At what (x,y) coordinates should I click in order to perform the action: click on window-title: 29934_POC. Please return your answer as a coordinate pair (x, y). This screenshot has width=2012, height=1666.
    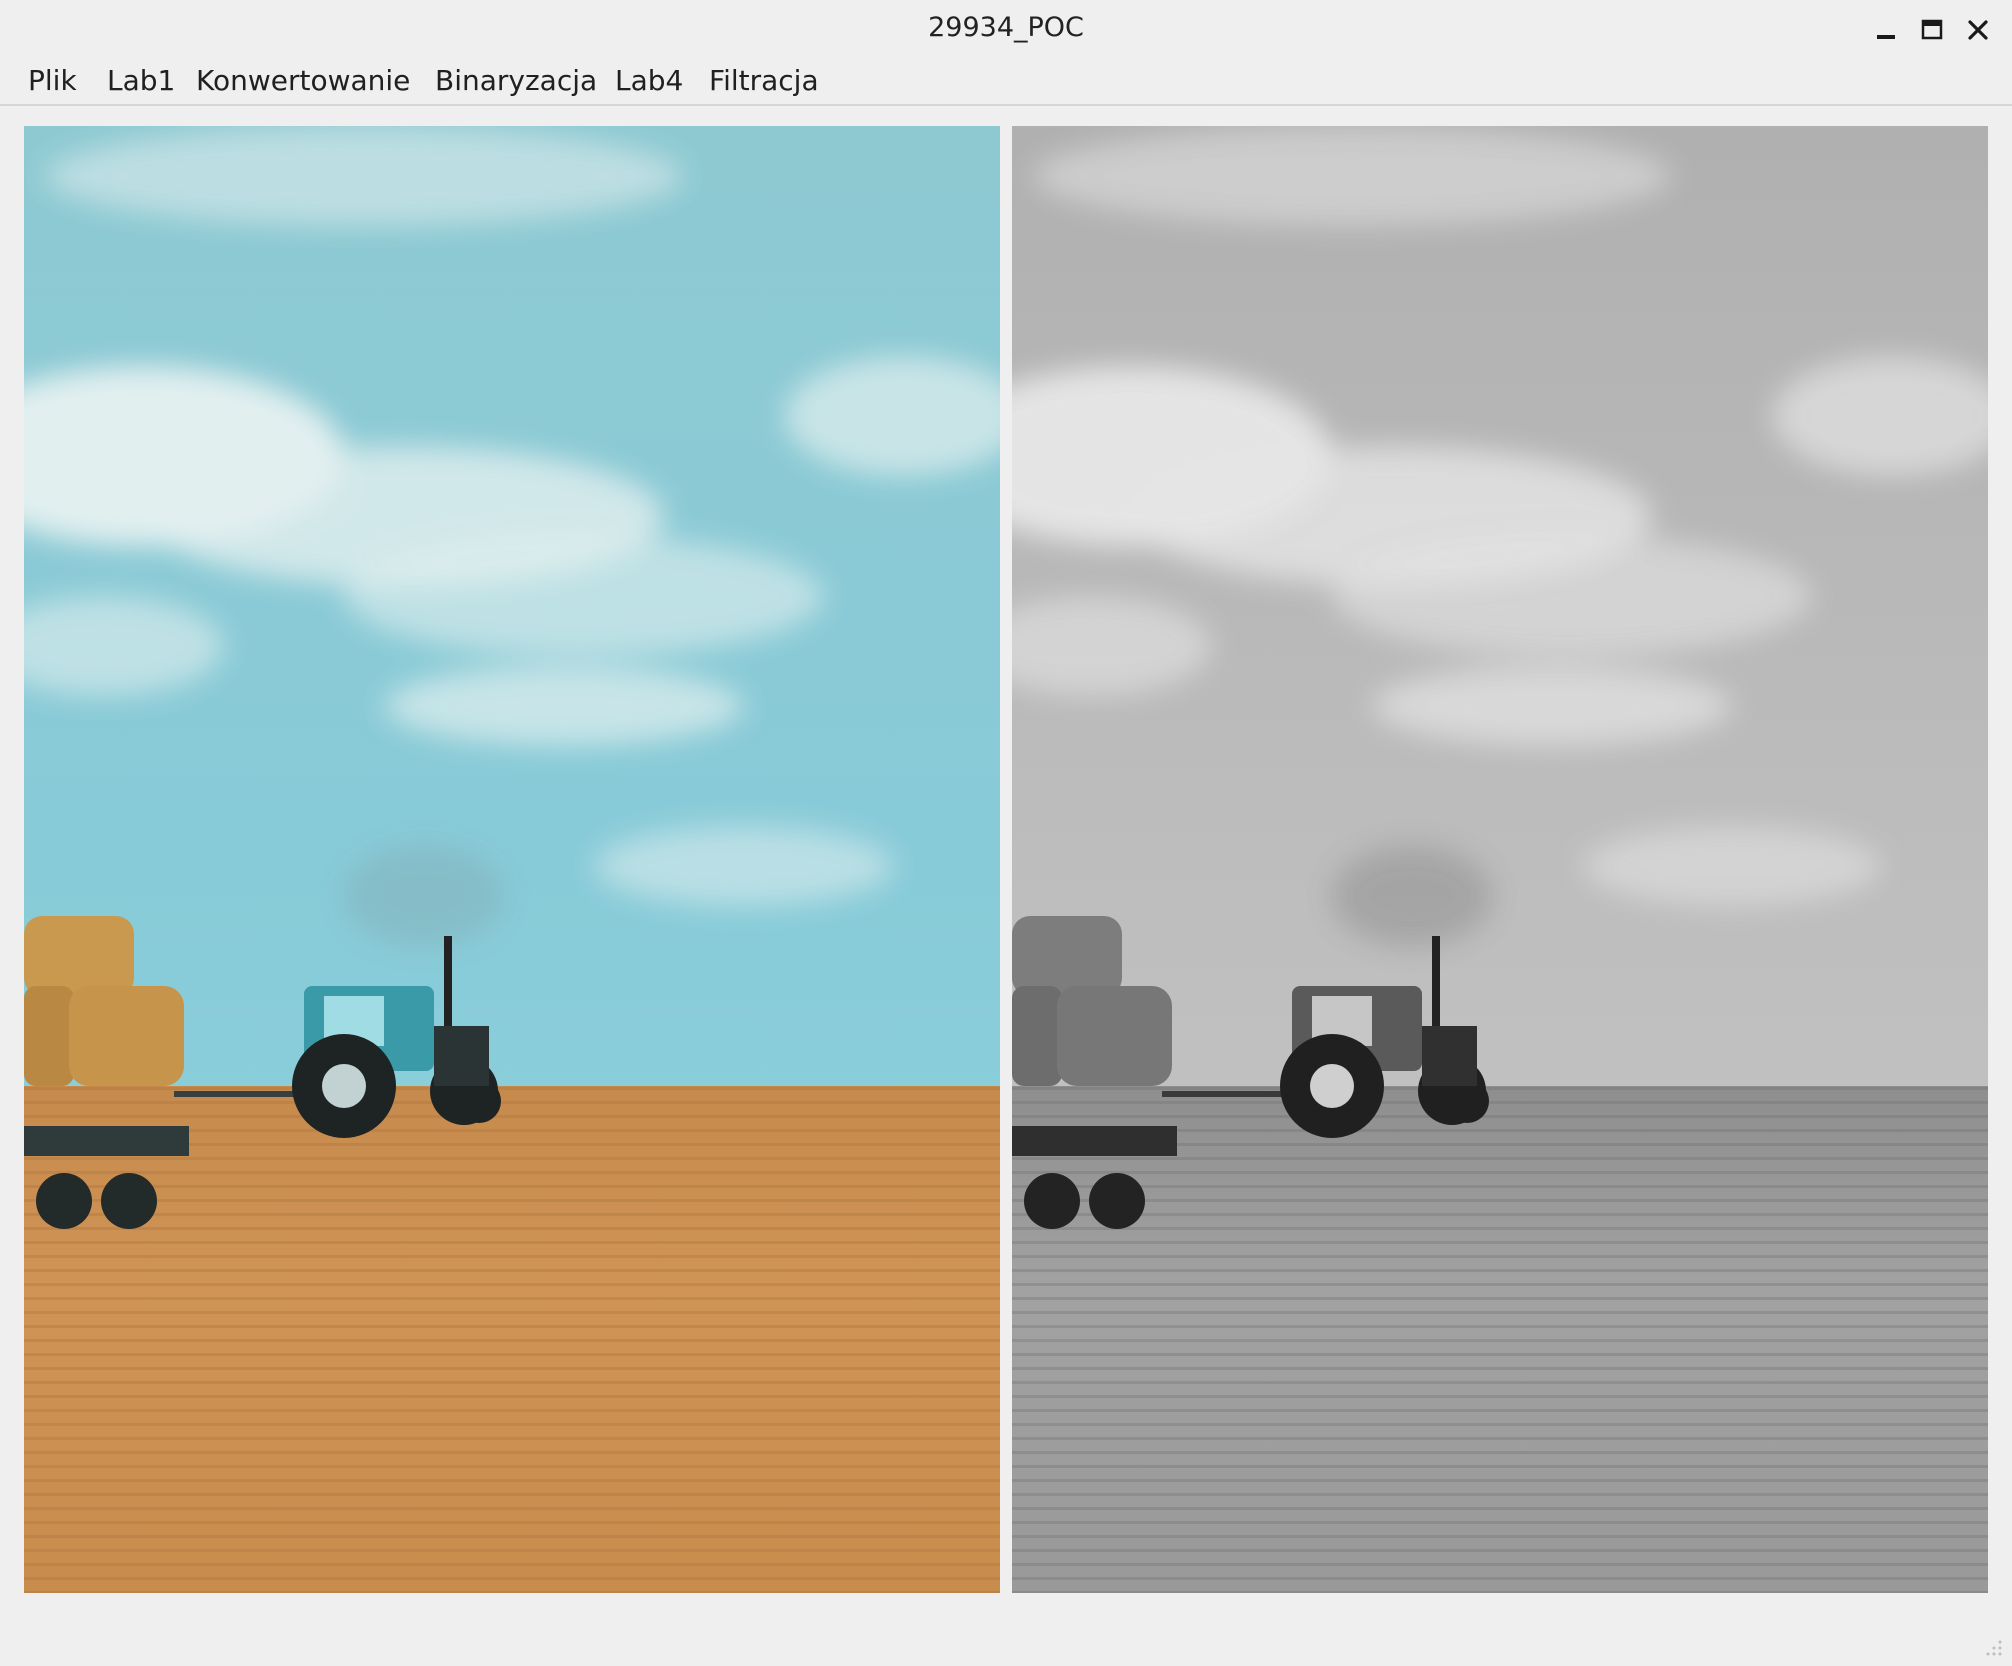
    Looking at the image, I should click on (1006, 27).